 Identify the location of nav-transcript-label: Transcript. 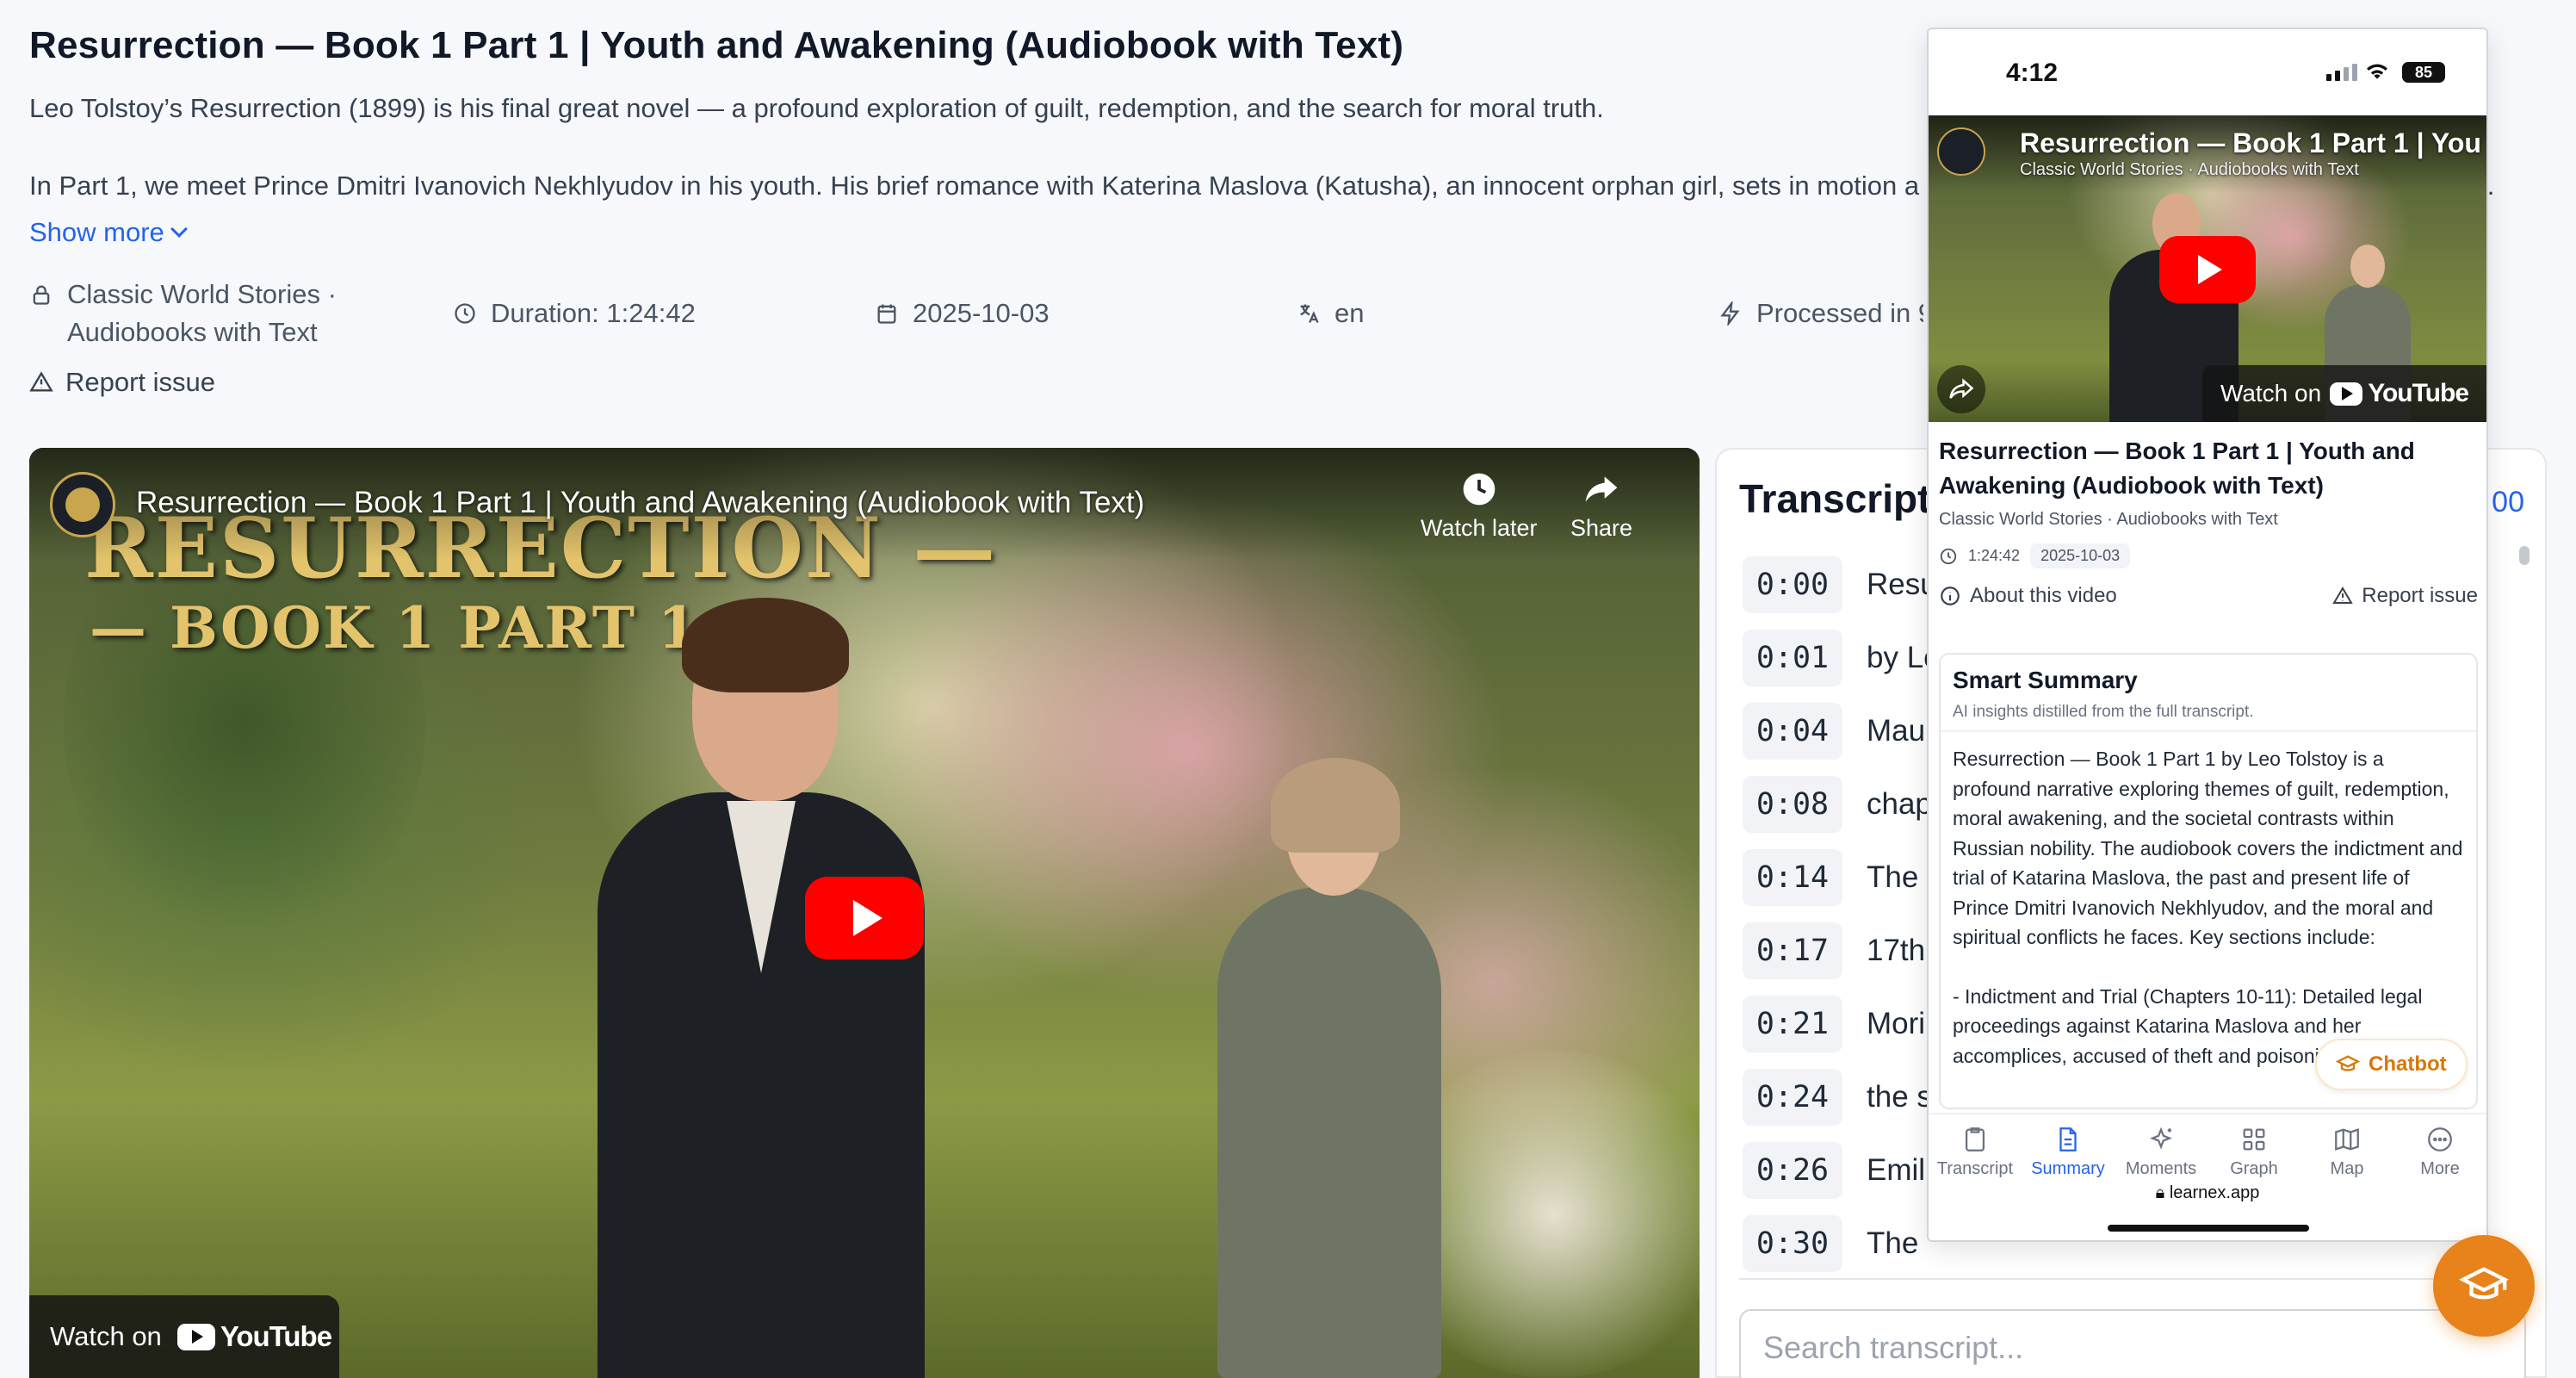
(1975, 1168).